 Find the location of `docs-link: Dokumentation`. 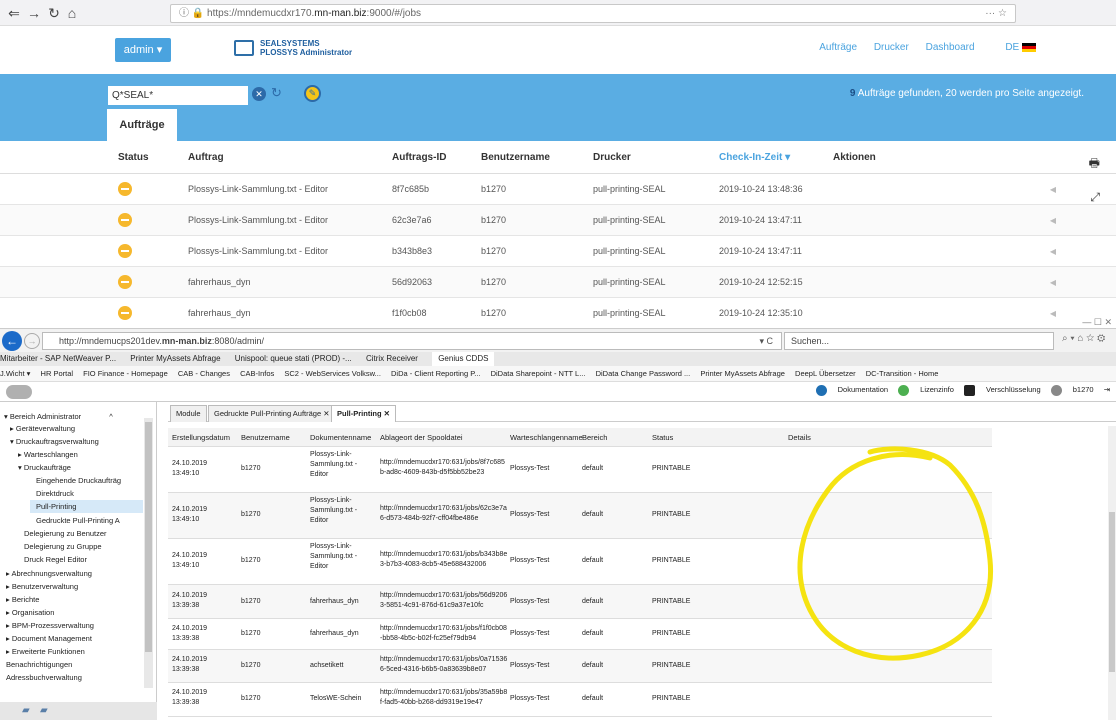

docs-link: Dokumentation is located at coordinates (851, 390).